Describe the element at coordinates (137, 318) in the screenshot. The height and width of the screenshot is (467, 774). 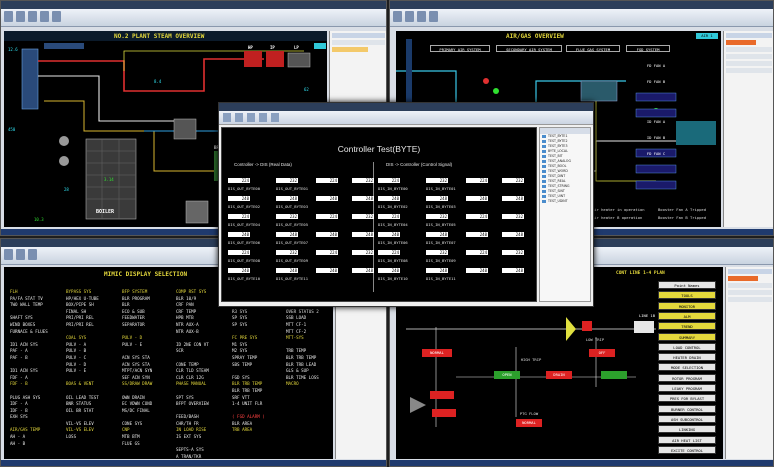
I see `mimic-menu-item: FEEDWATER` at that location.